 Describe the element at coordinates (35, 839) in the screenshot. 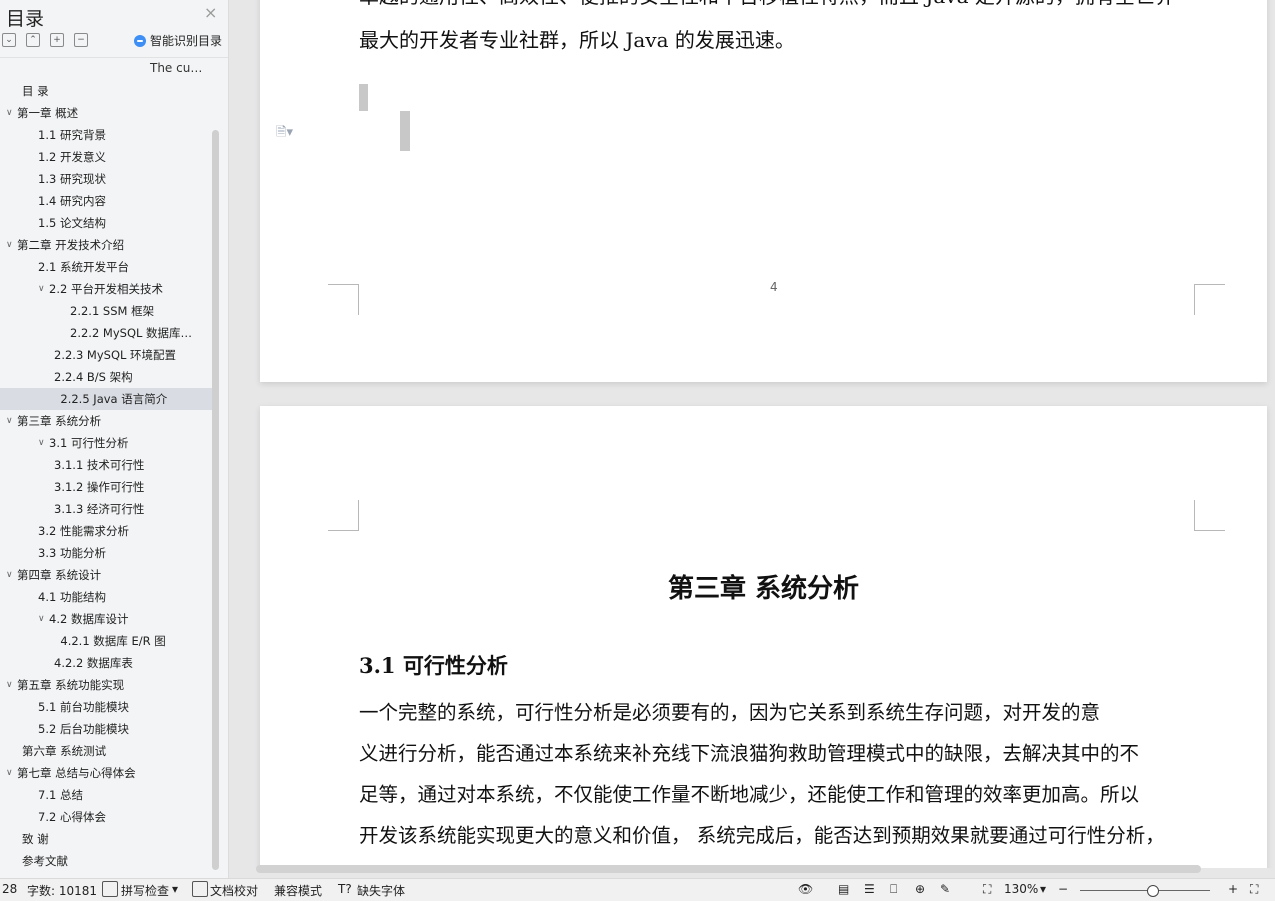

I see `toc-item-label: 致 谢` at that location.